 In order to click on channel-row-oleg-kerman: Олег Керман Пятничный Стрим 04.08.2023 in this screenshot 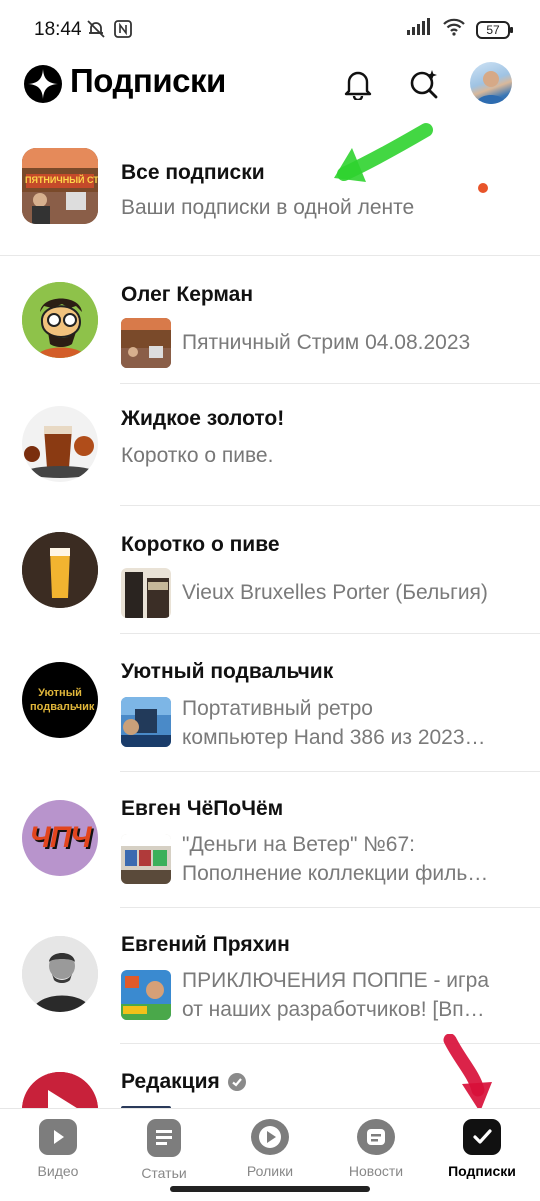, I will do `click(270, 320)`.